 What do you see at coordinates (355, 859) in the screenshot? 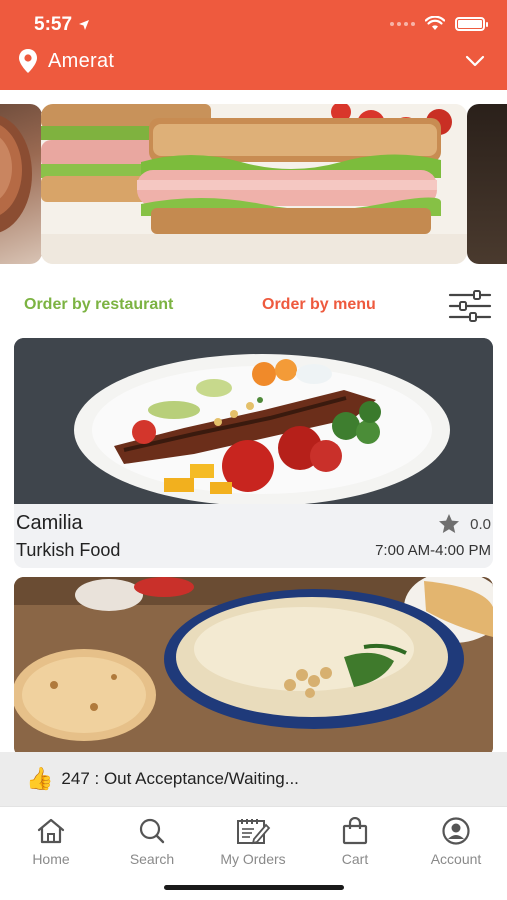
I see `nav-cart-label: Cart` at bounding box center [355, 859].